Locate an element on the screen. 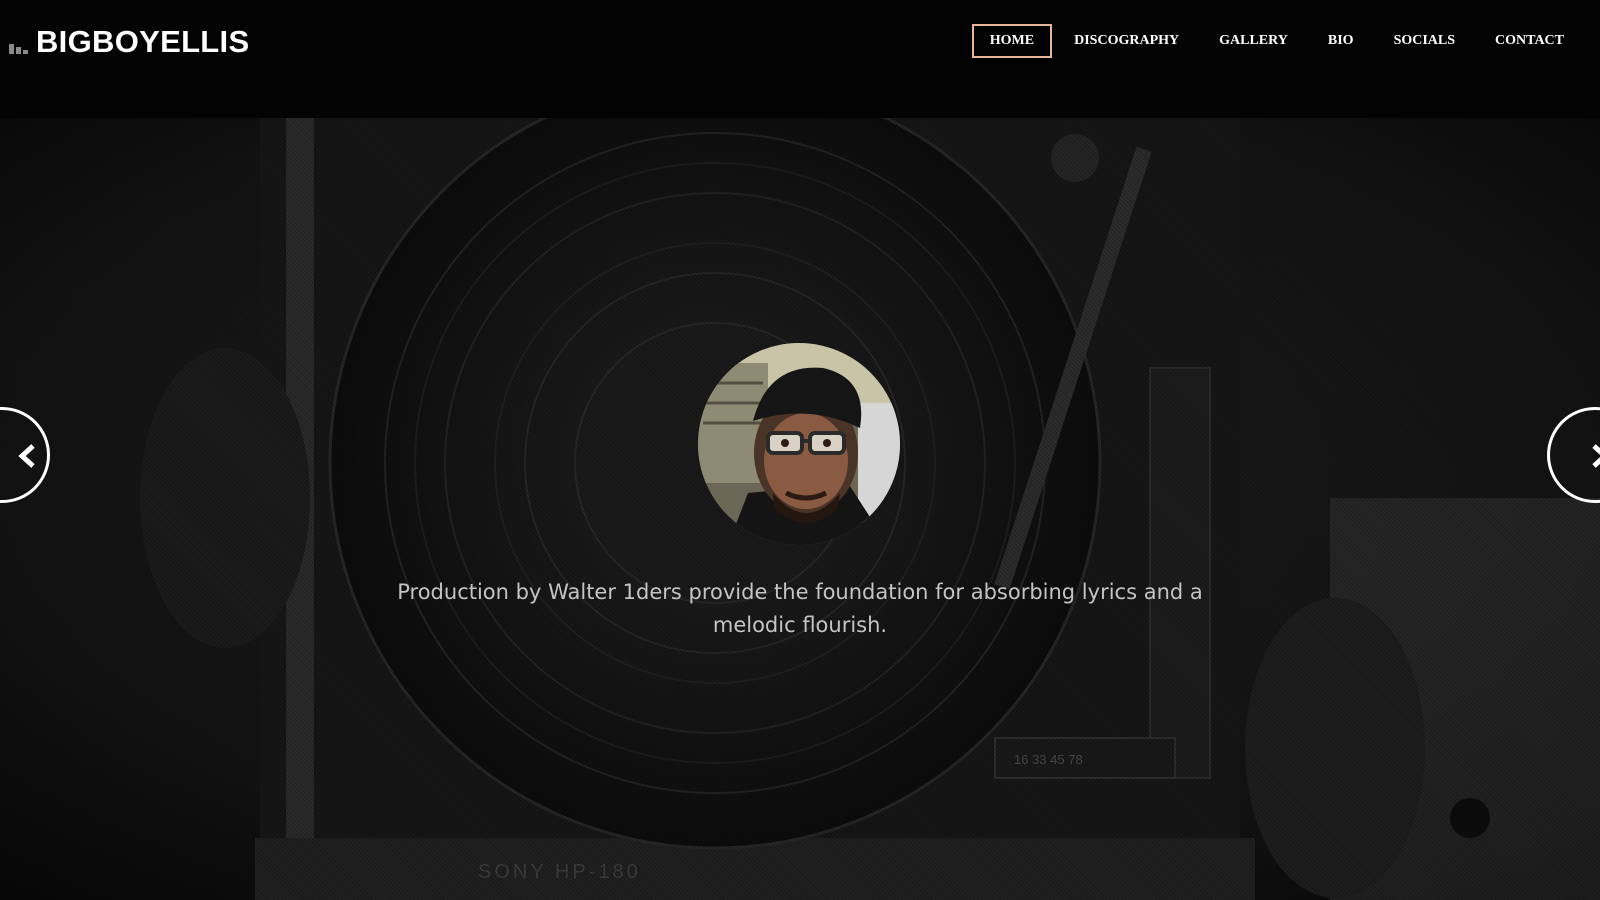 The image size is (1600, 900). nav-contact: CONTACT is located at coordinates (1529, 41).